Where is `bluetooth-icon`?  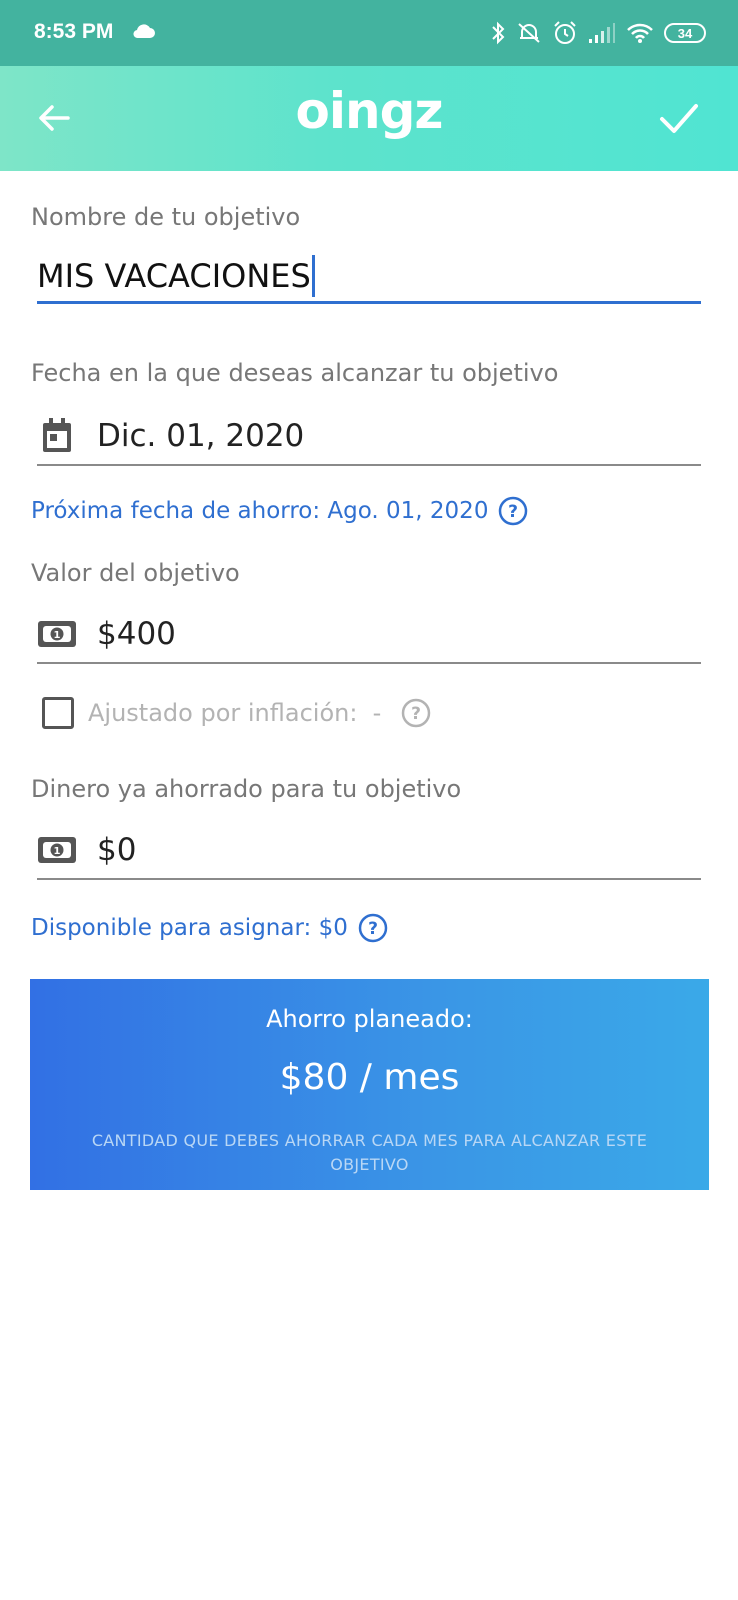 bluetooth-icon is located at coordinates (498, 33).